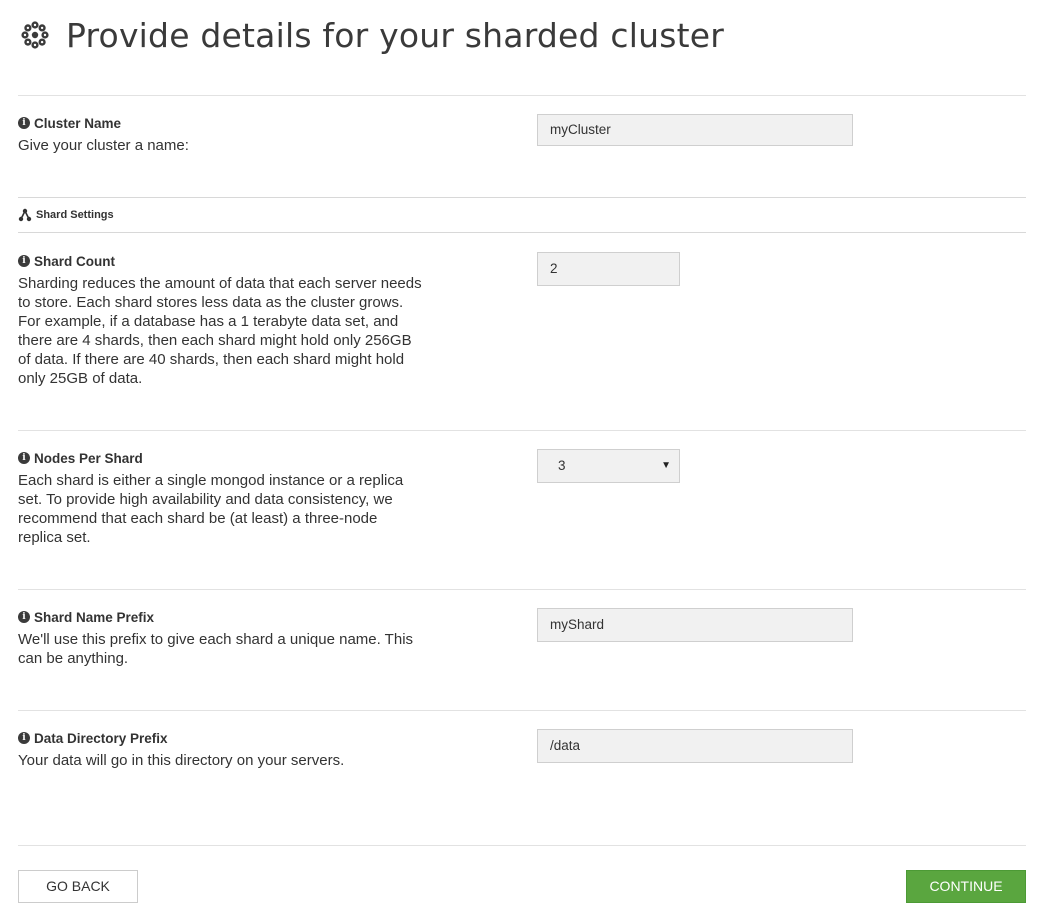 The image size is (1062, 918). Describe the element at coordinates (522, 232) in the screenshot. I see `section-divider-bottom` at that location.